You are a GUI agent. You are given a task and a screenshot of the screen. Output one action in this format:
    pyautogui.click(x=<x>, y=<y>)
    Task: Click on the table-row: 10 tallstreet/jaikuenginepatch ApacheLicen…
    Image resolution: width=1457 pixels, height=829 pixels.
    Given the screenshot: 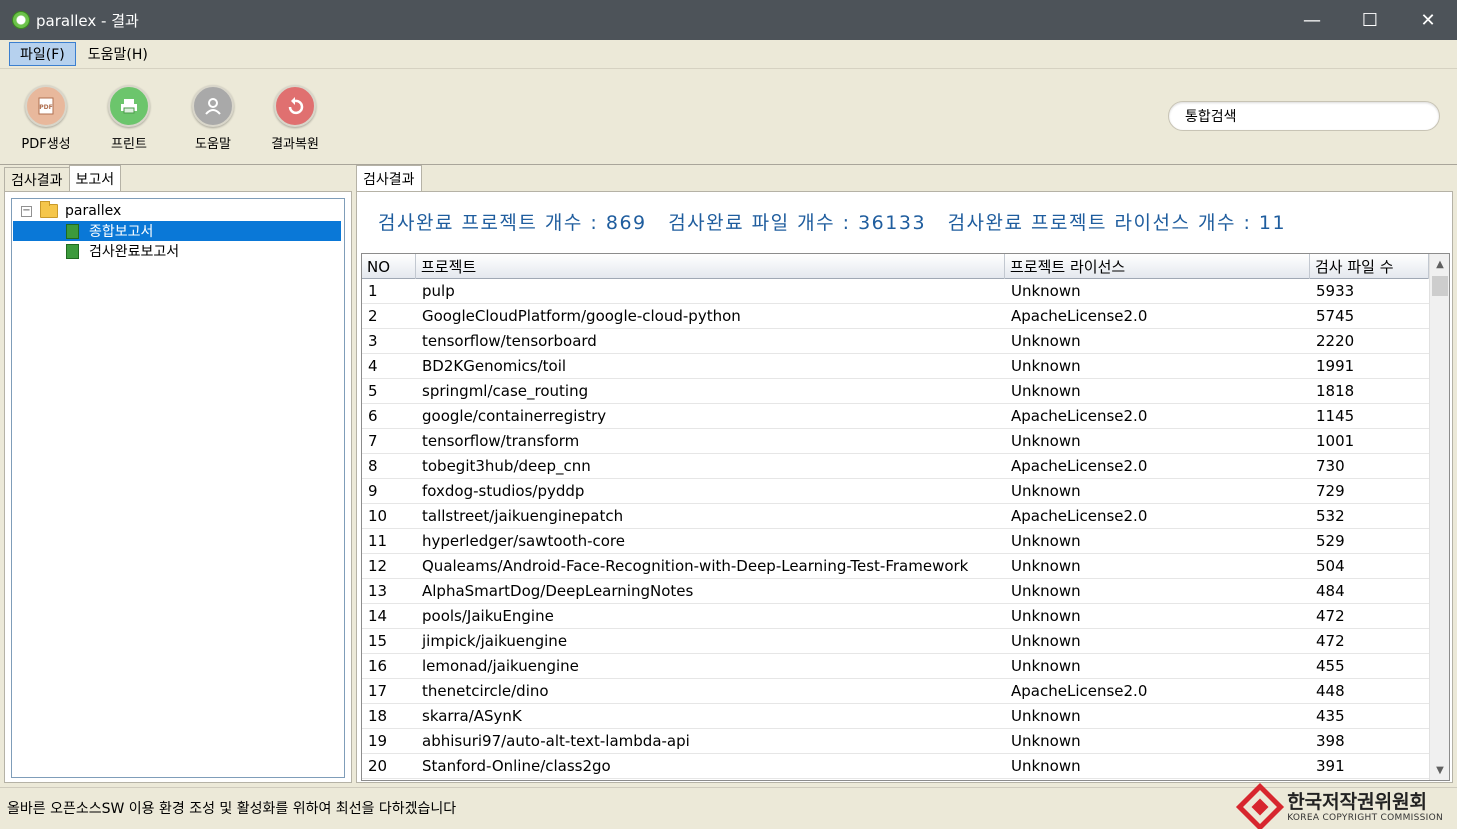 What is the action you would take?
    pyautogui.click(x=895, y=516)
    